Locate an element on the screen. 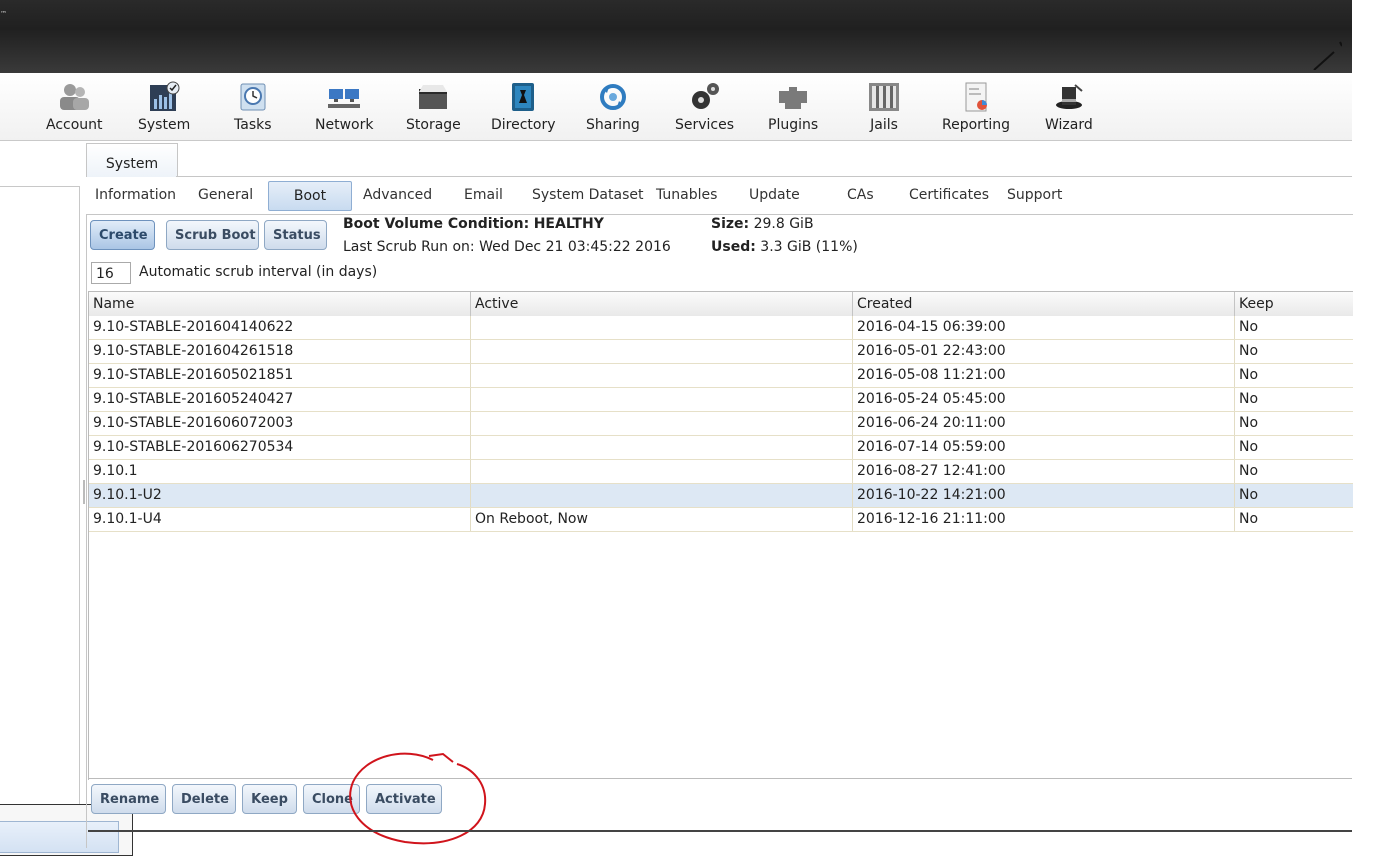  toolbar-account: Account is located at coordinates (74, 107).